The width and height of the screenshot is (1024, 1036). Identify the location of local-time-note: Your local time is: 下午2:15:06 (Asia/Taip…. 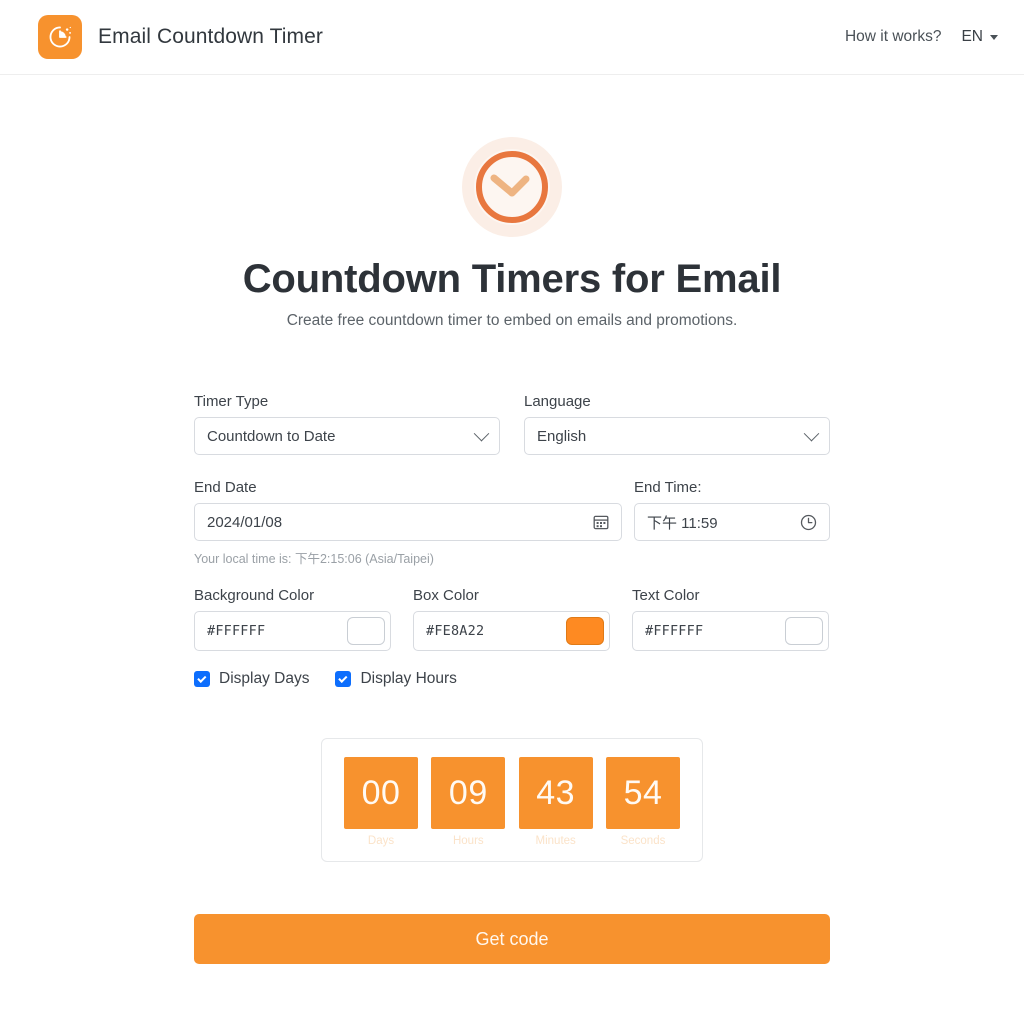
(314, 559).